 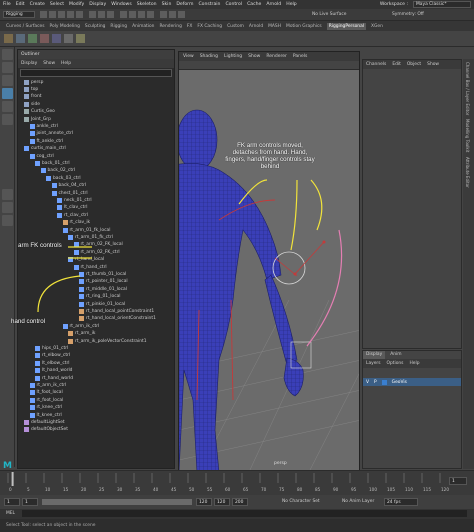 What do you see at coordinates (346, 26) in the screenshot?
I see `shelf-tab-rigging-personal: RiggingPersonal` at bounding box center [346, 26].